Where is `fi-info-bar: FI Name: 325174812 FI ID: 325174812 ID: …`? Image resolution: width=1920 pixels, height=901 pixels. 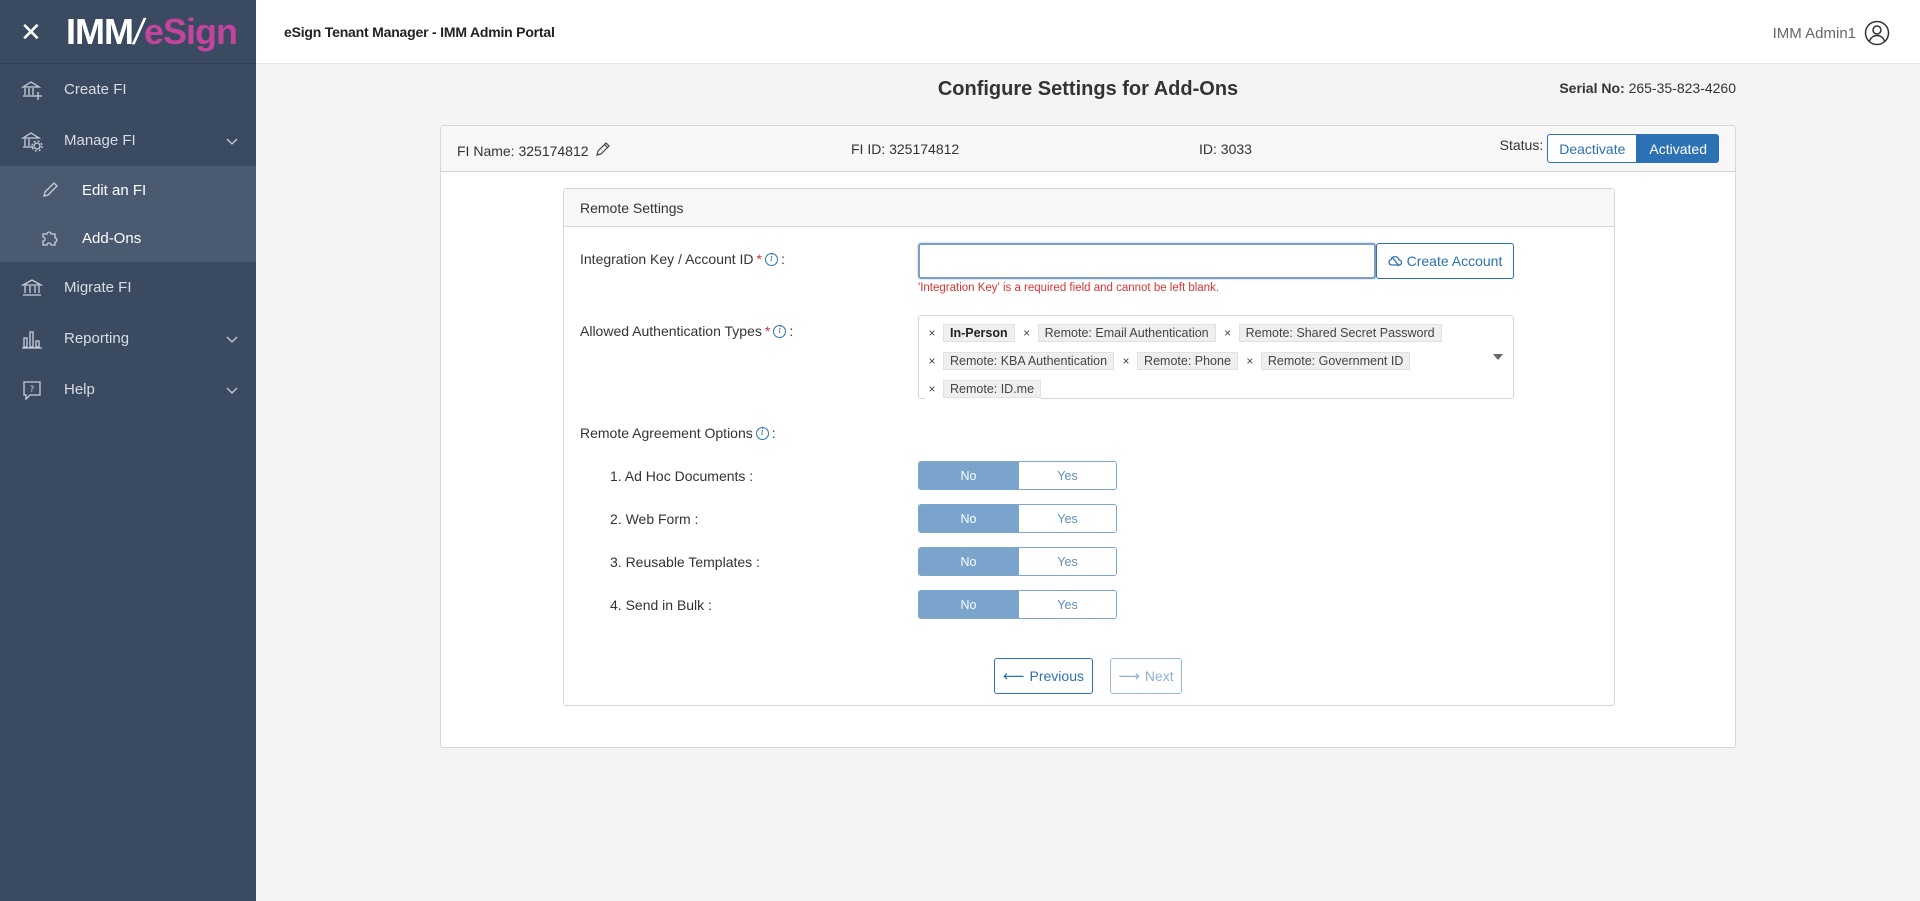 fi-info-bar: FI Name: 325174812 FI ID: 325174812 ID: … is located at coordinates (1088, 149).